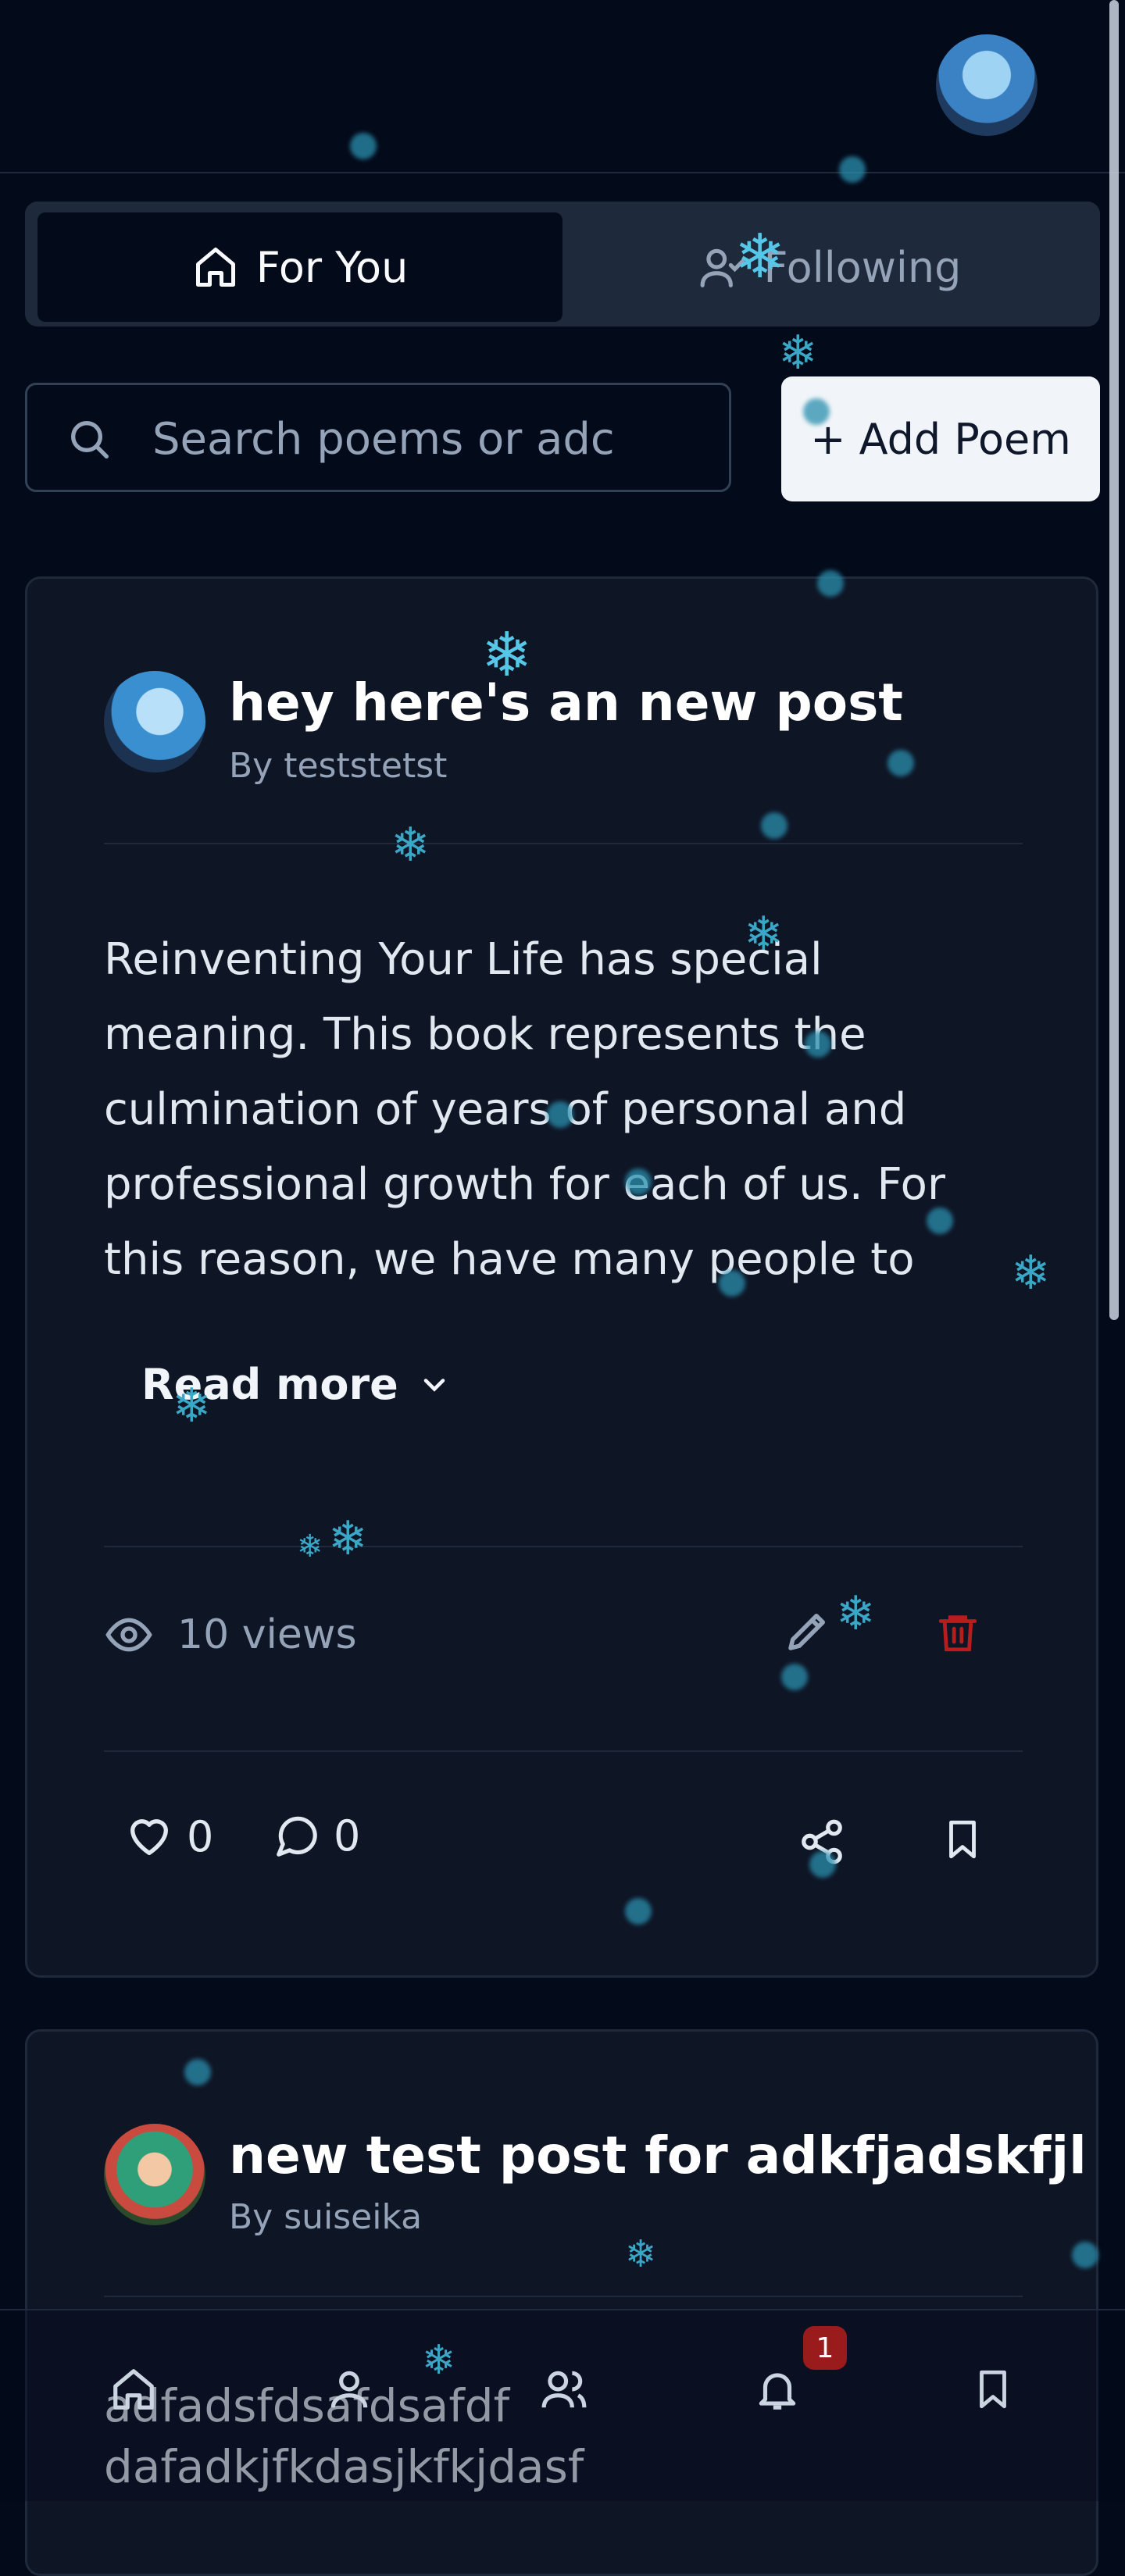 Image resolution: width=1125 pixels, height=2576 pixels. Describe the element at coordinates (338, 766) in the screenshot. I see `post-author: By teststetst` at that location.